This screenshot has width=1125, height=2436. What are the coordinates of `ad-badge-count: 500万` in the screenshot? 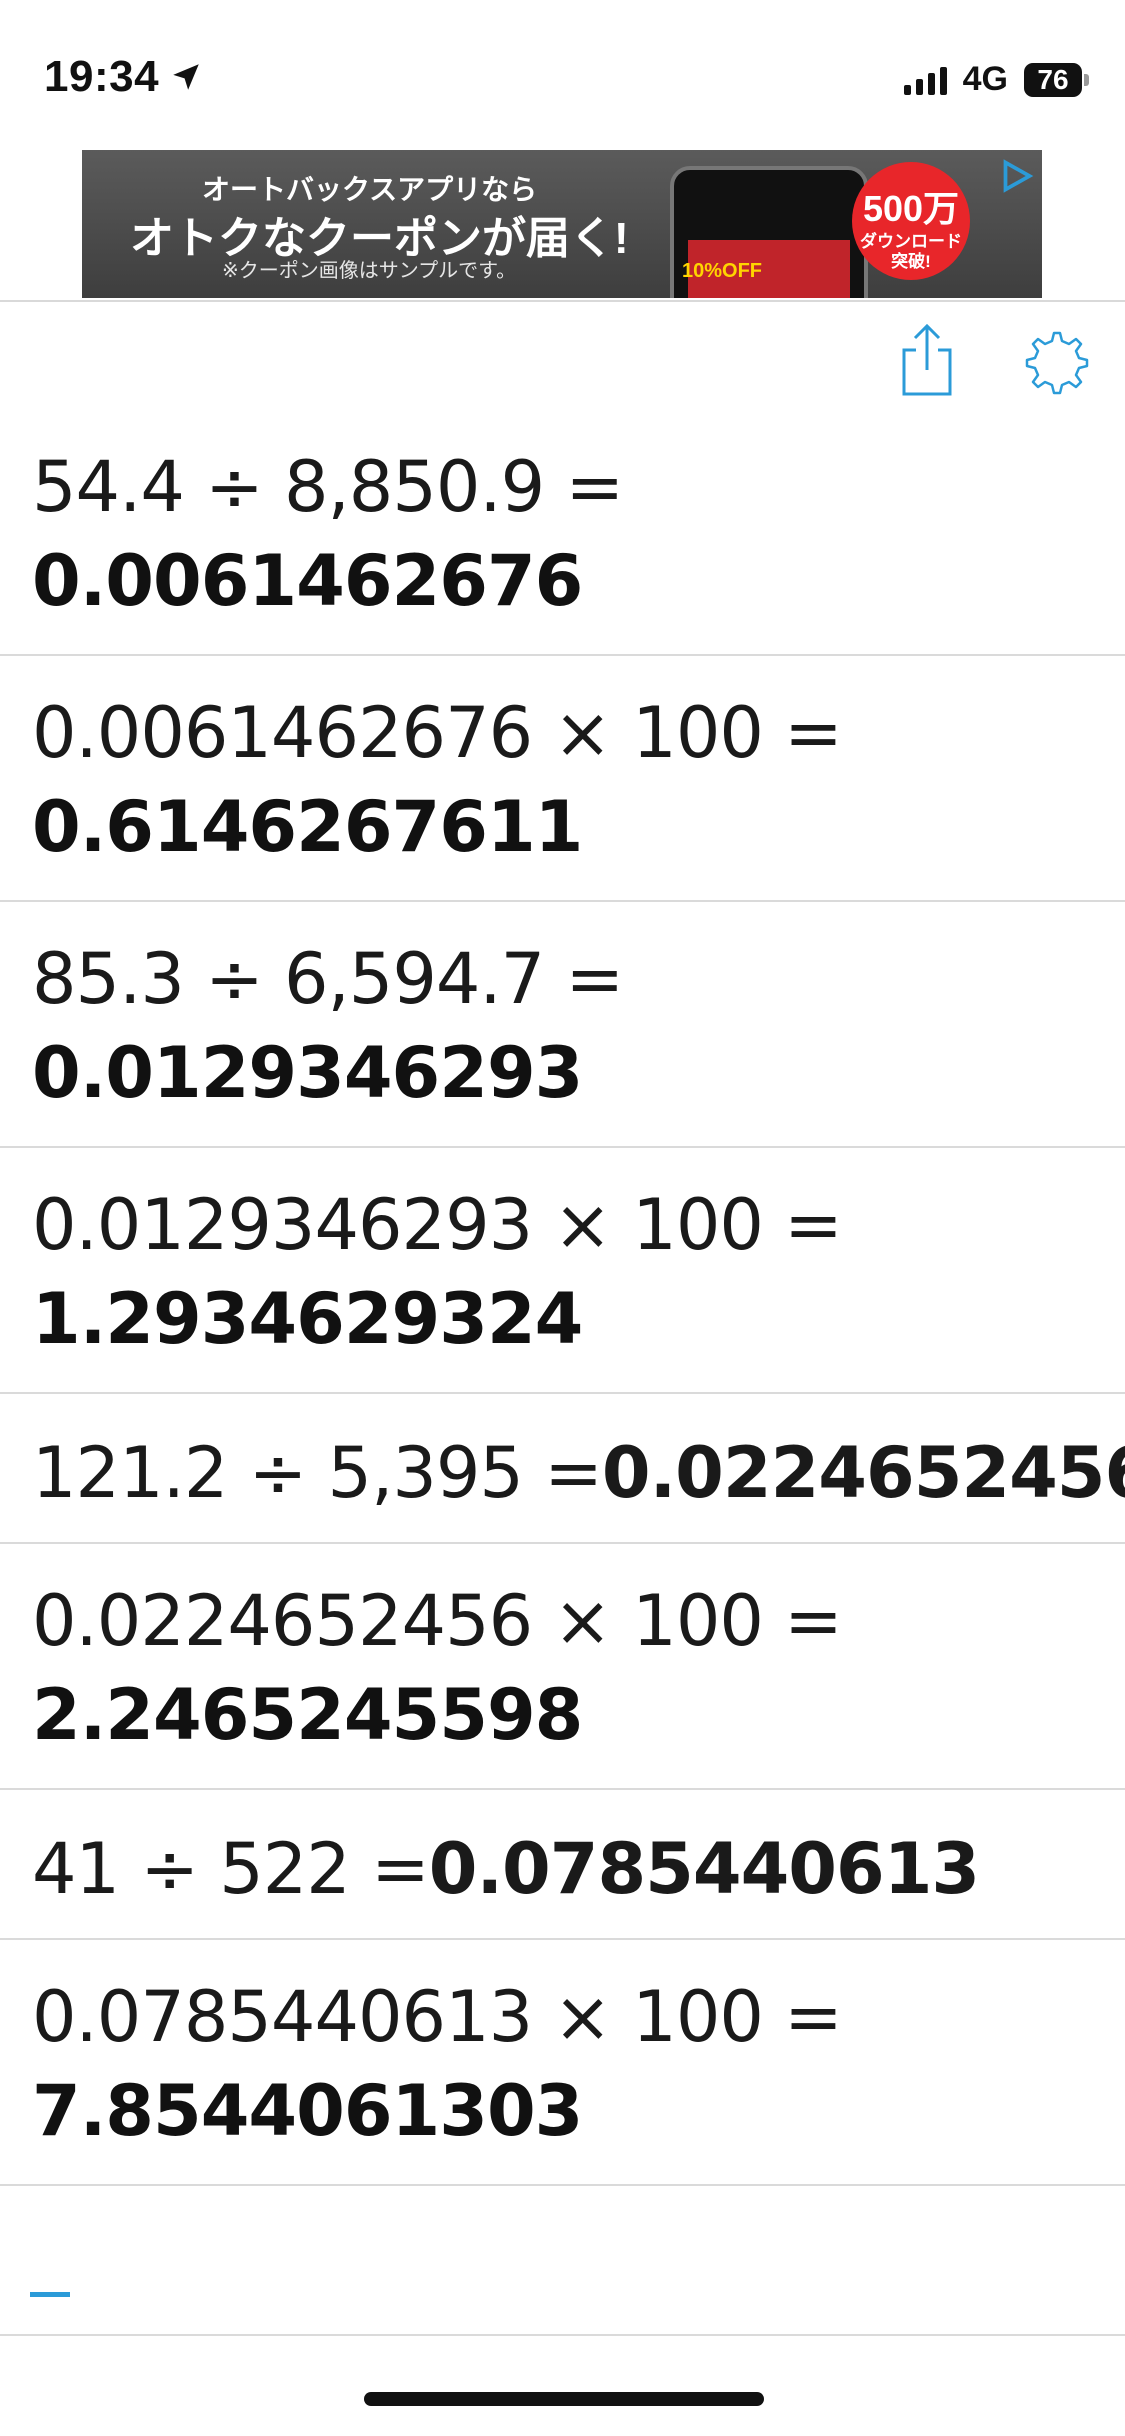 It's located at (911, 208).